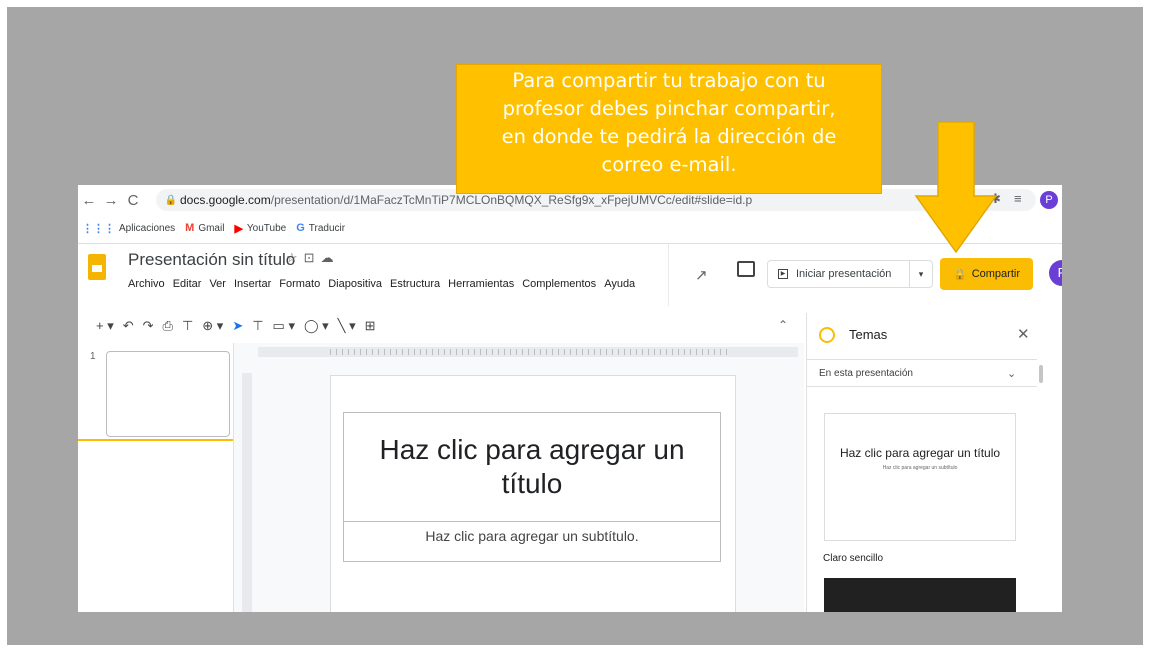 The image size is (1150, 652). Describe the element at coordinates (204, 228) in the screenshot. I see `bookmark-gmail: M Gmail` at that location.